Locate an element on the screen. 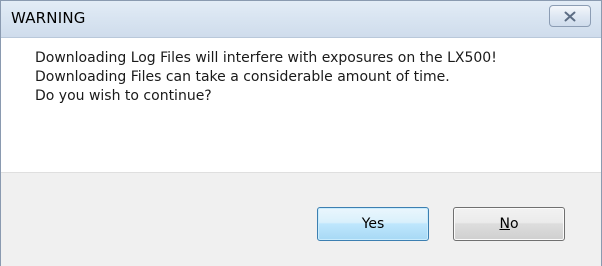 The image size is (602, 266). close-icon is located at coordinates (570, 16).